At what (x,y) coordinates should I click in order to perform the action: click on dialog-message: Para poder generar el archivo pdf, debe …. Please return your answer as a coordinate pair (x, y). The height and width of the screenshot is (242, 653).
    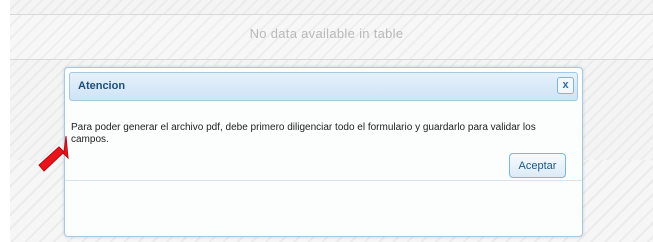
    Looking at the image, I should click on (303, 133).